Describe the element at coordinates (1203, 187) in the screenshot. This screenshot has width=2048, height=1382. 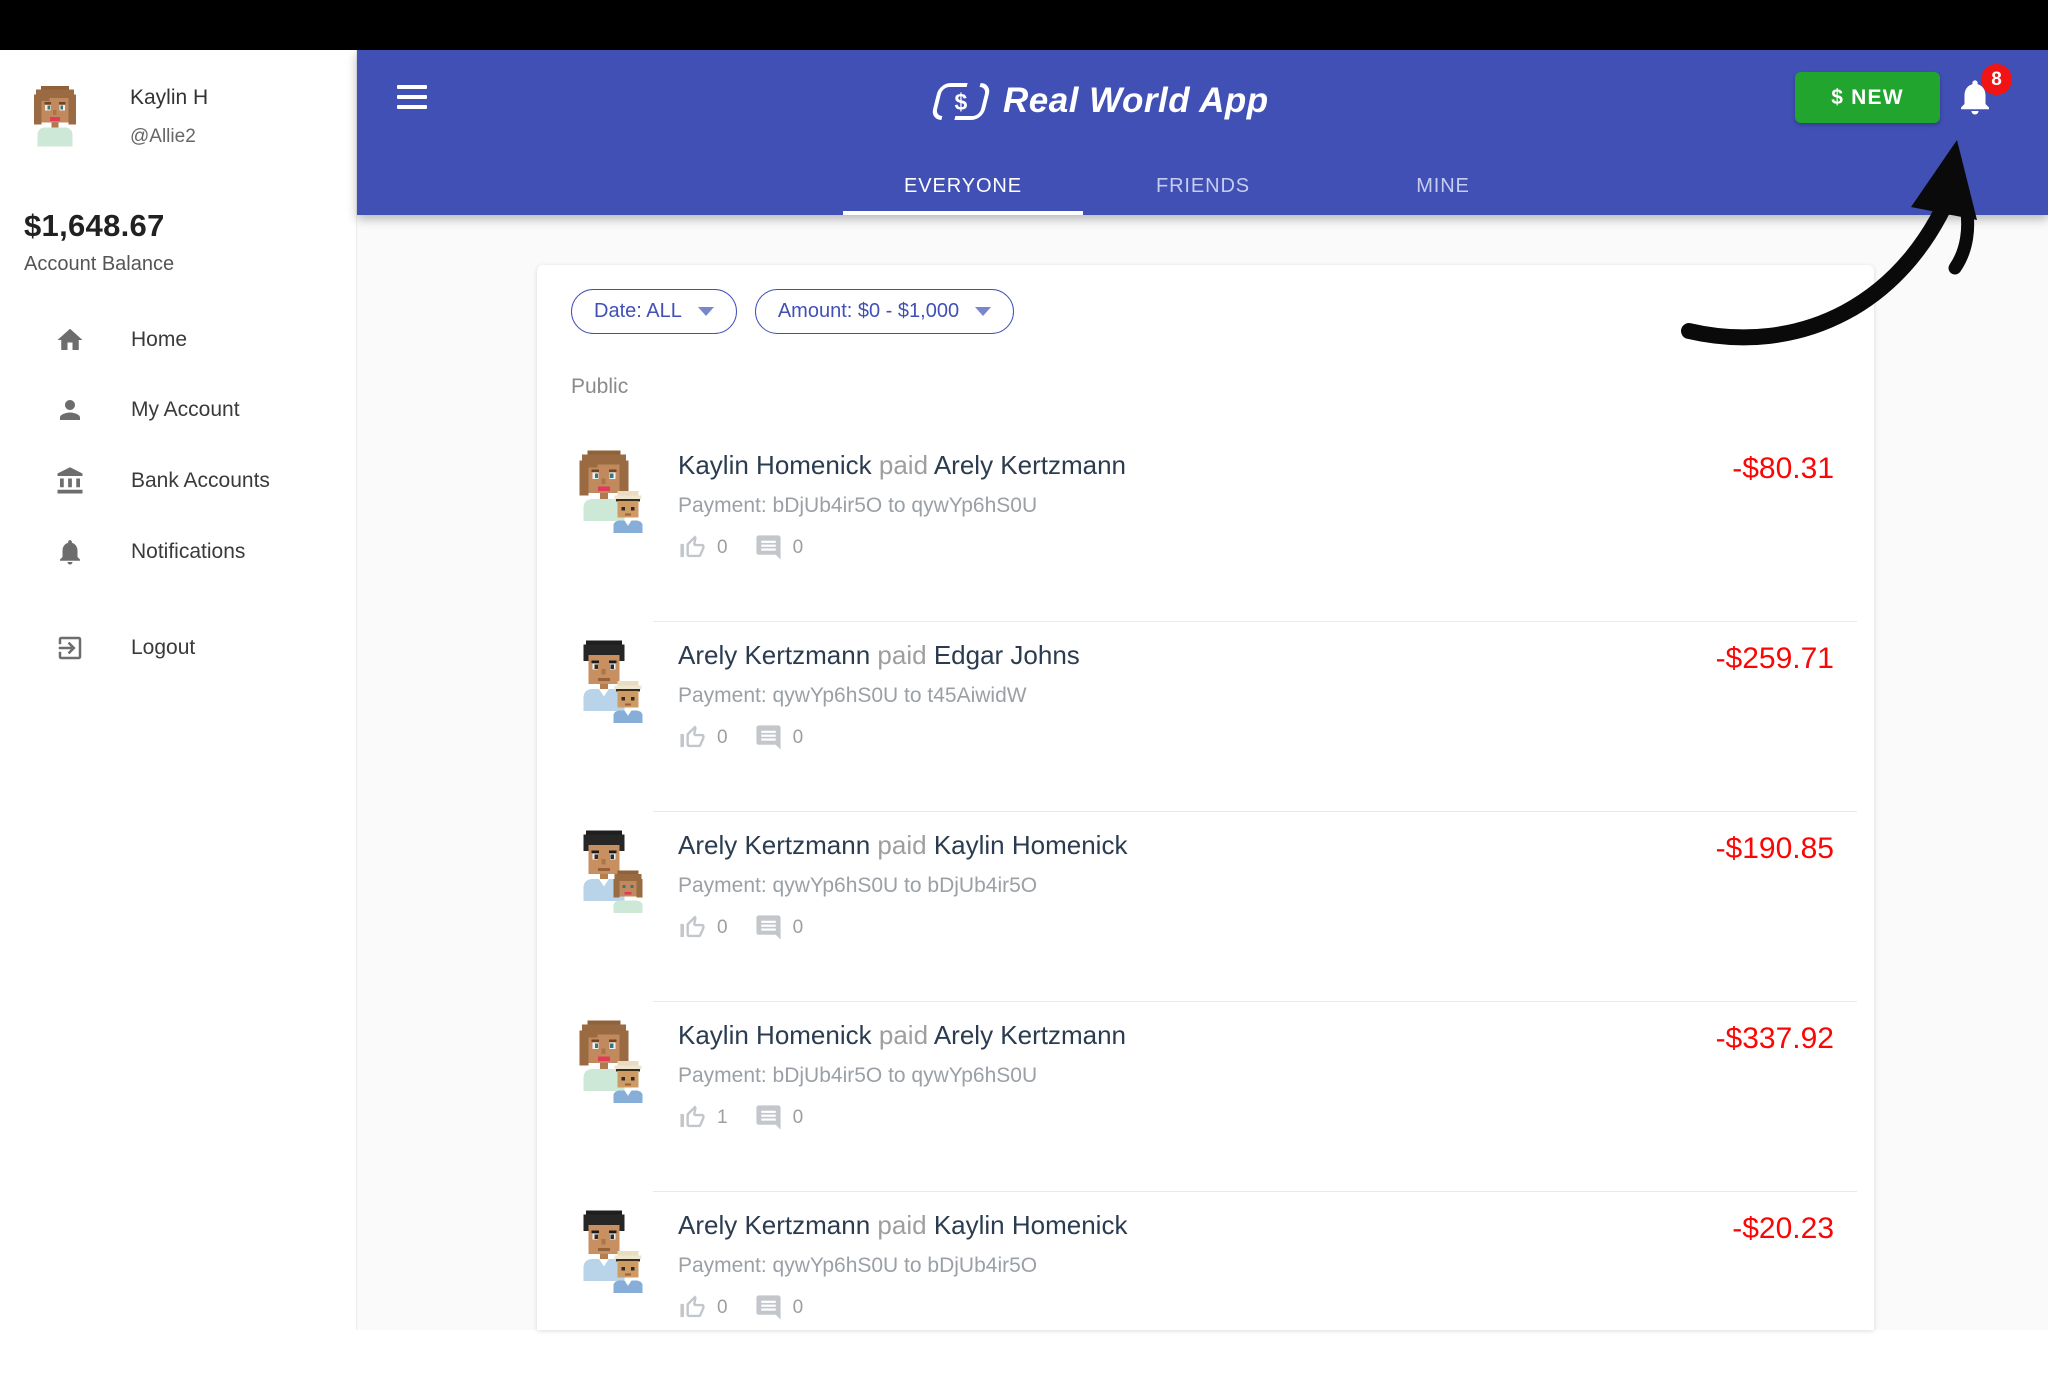
I see `tab-friends: FRIENDS` at that location.